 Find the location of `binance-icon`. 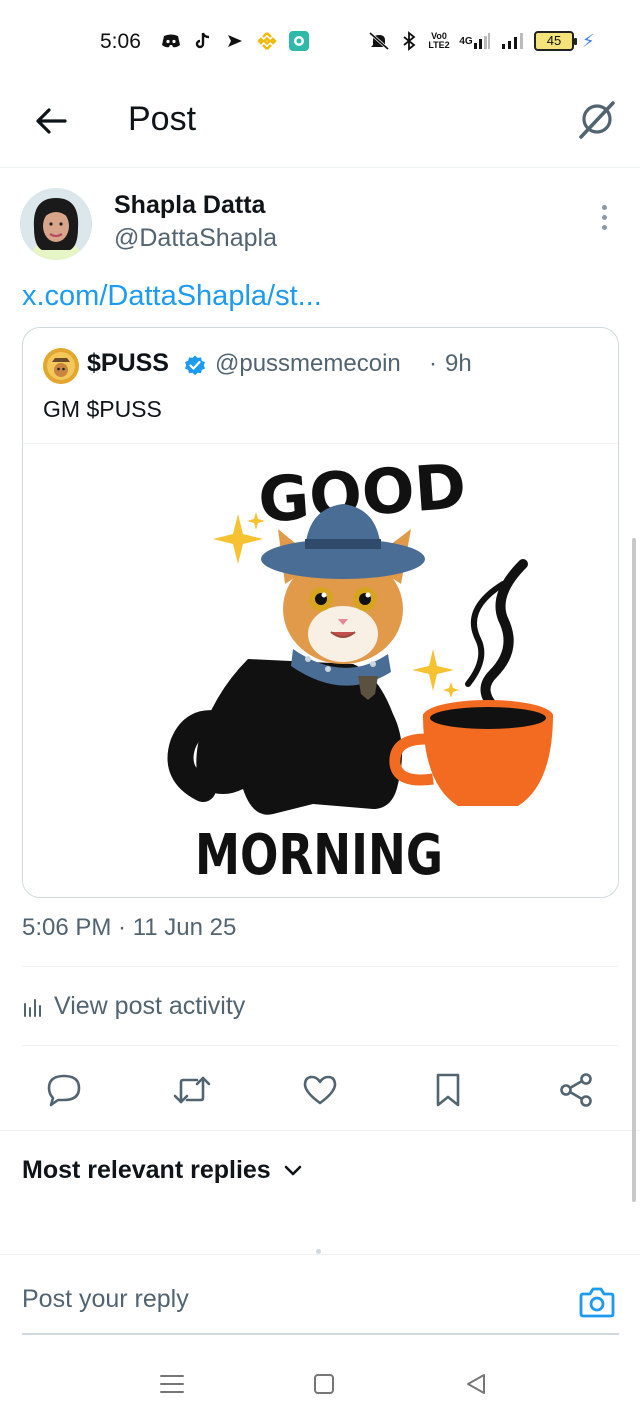

binance-icon is located at coordinates (267, 41).